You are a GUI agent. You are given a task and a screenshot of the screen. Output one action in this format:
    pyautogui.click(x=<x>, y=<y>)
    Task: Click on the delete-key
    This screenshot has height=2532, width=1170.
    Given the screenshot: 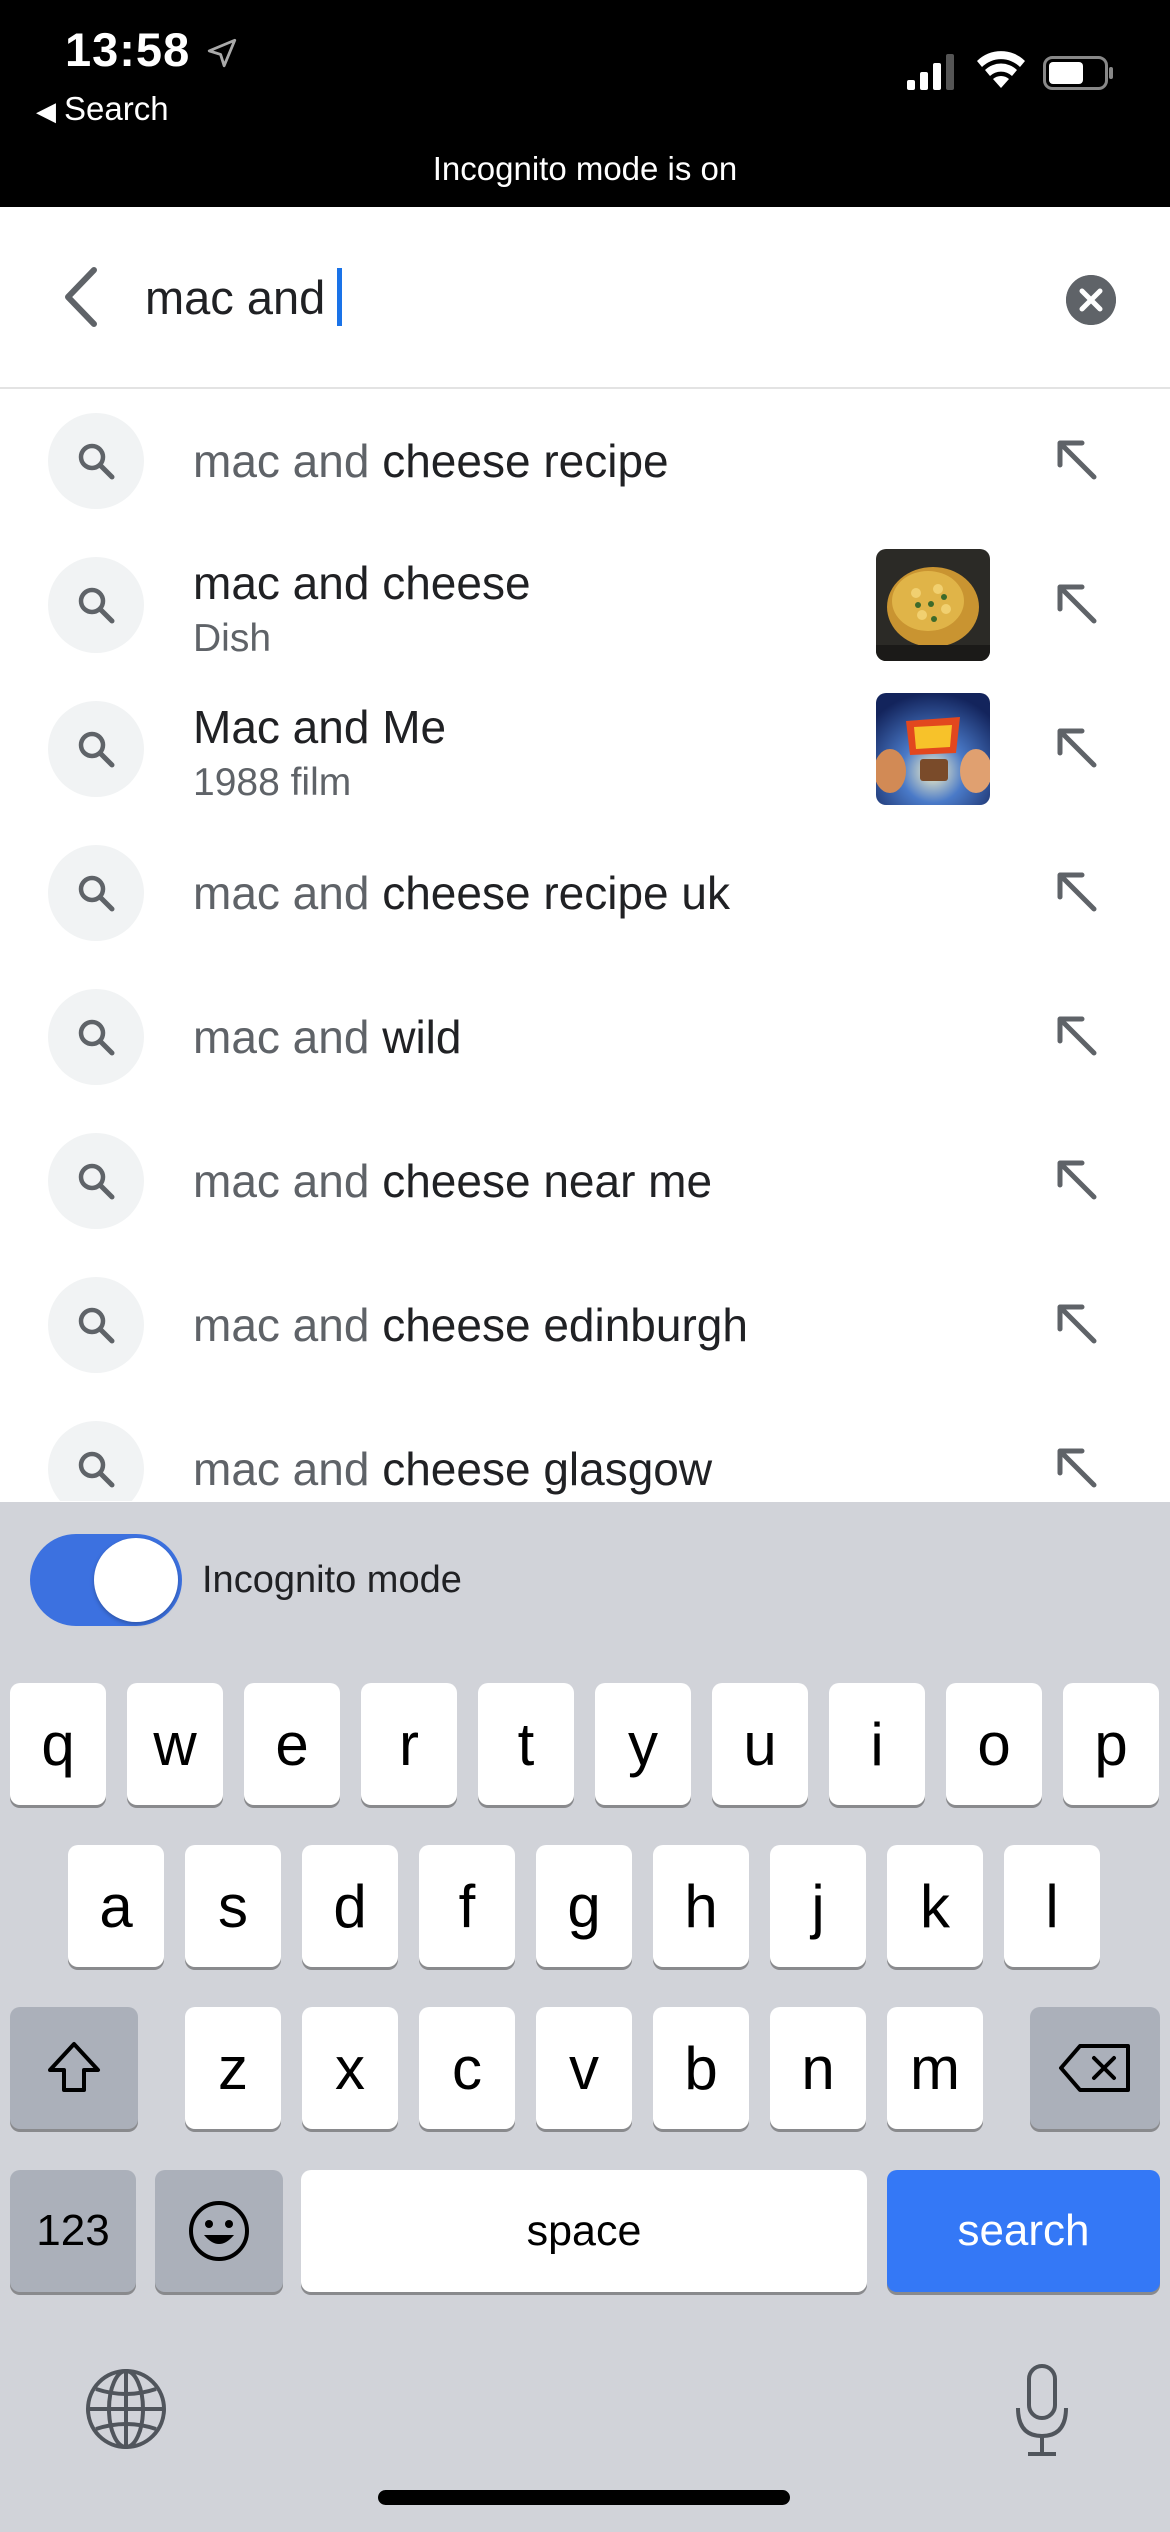 What is the action you would take?
    pyautogui.click(x=1095, y=2068)
    